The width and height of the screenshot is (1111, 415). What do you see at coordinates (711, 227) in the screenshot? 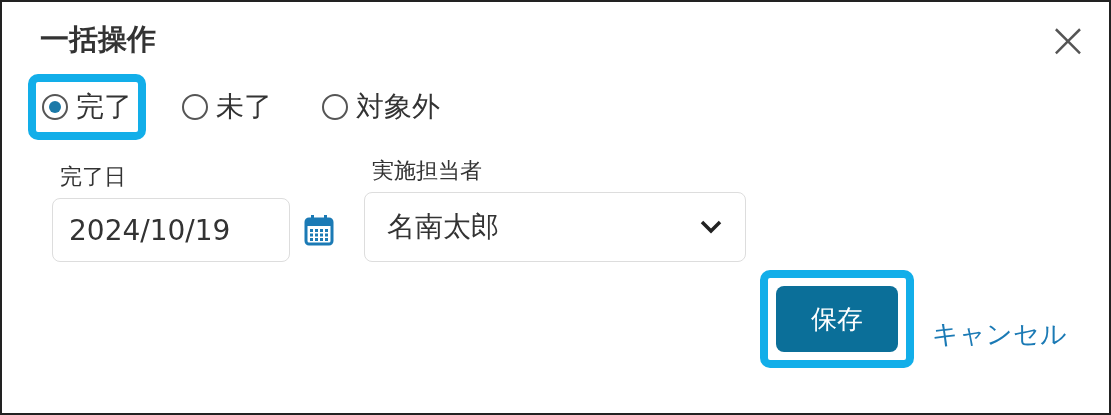
I see `chevron-down-icon` at bounding box center [711, 227].